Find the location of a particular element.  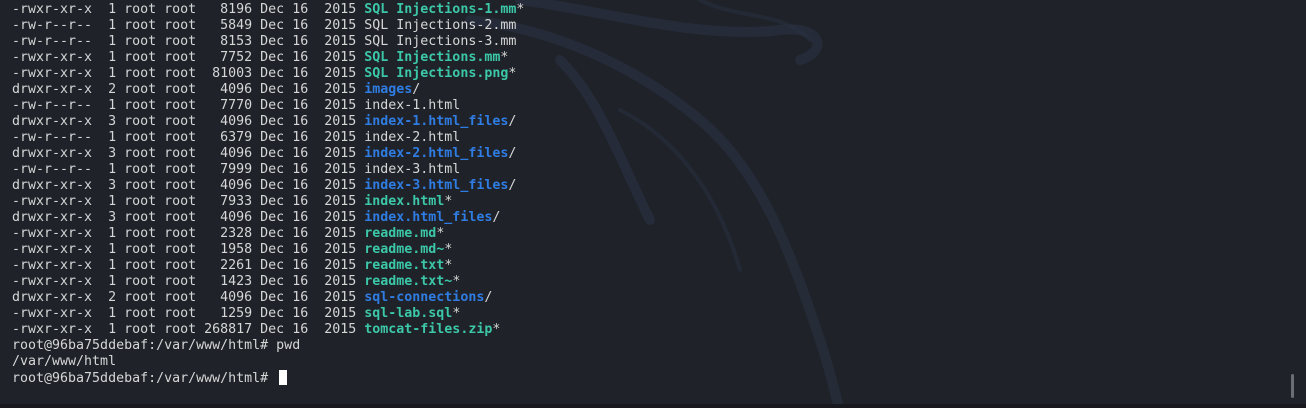

file-metadata: -rwxr-xr-x 1 root root 81003 Dec 16 2015 is located at coordinates (188, 73).